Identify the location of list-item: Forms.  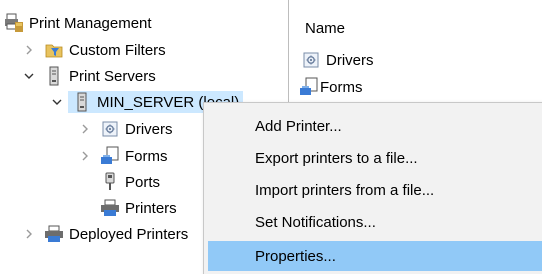
(331, 87).